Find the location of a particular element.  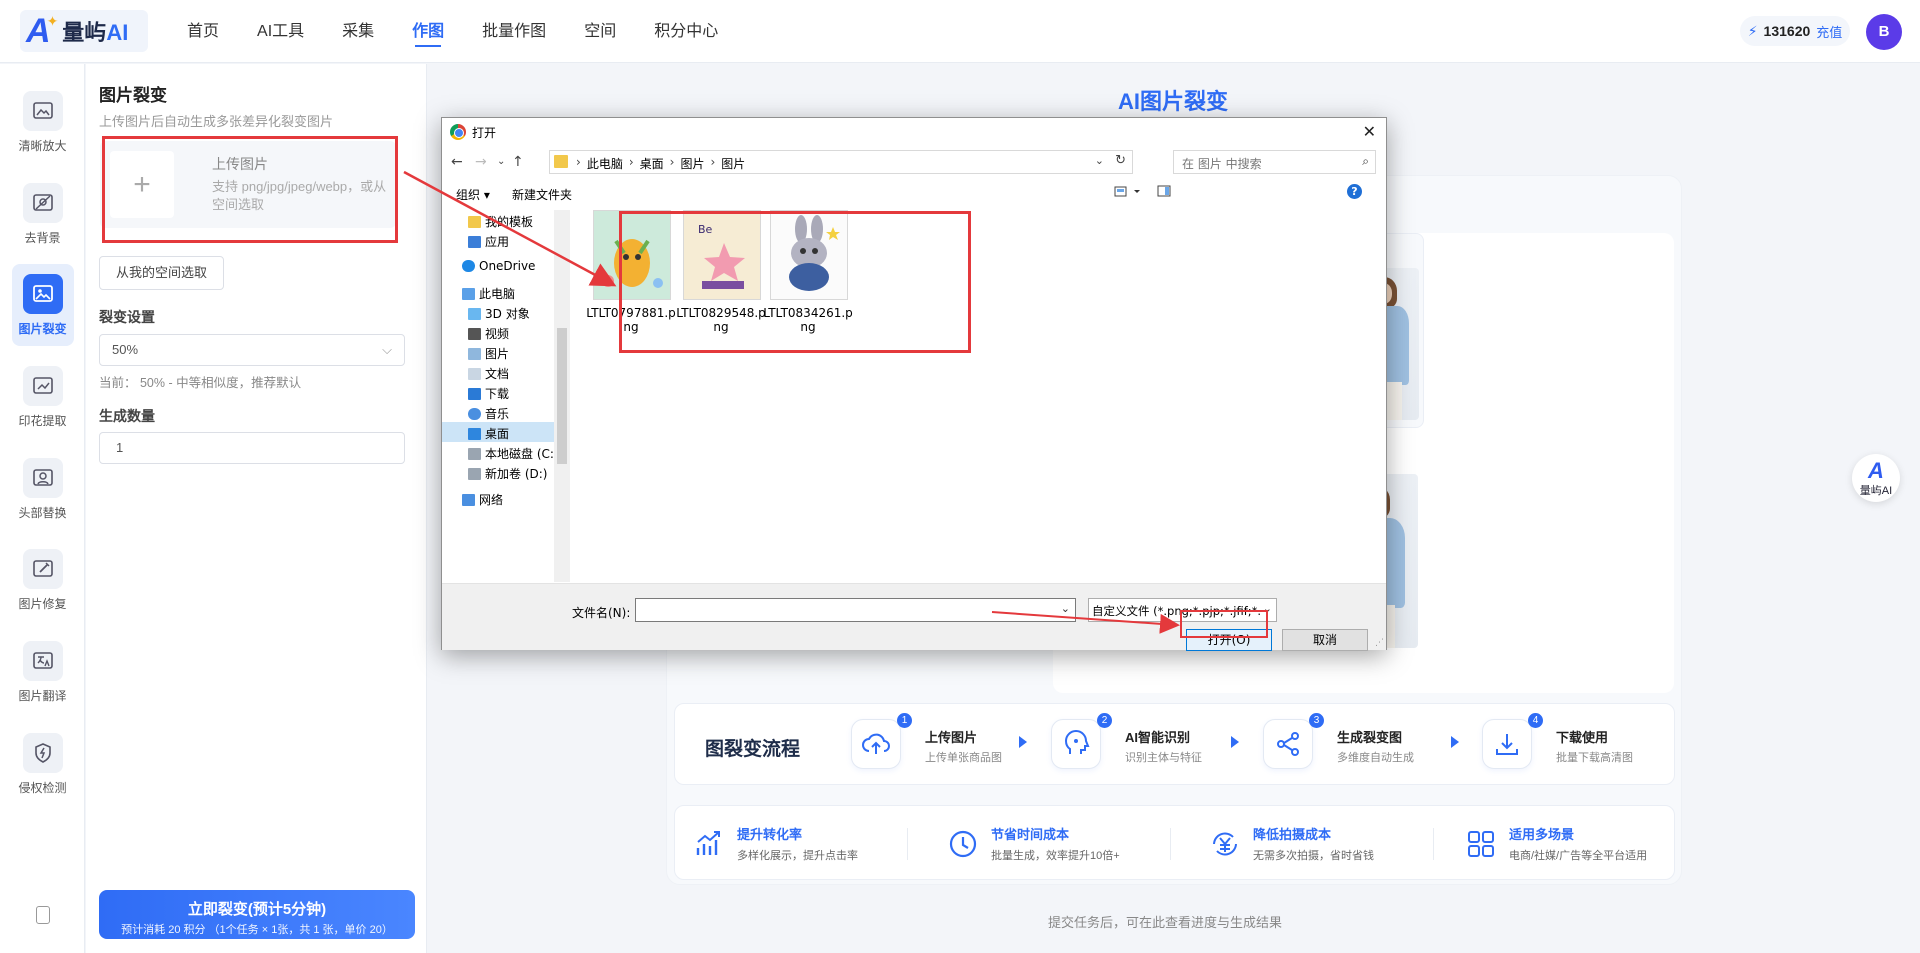

nav-ai-tools: AI工具 is located at coordinates (280, 31).